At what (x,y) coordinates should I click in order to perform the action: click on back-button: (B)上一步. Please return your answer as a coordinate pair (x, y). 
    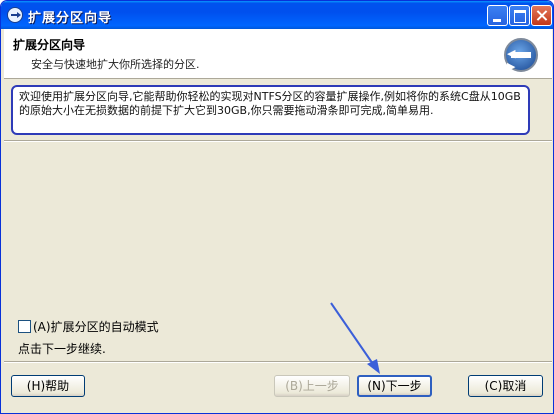
    Looking at the image, I should click on (312, 386).